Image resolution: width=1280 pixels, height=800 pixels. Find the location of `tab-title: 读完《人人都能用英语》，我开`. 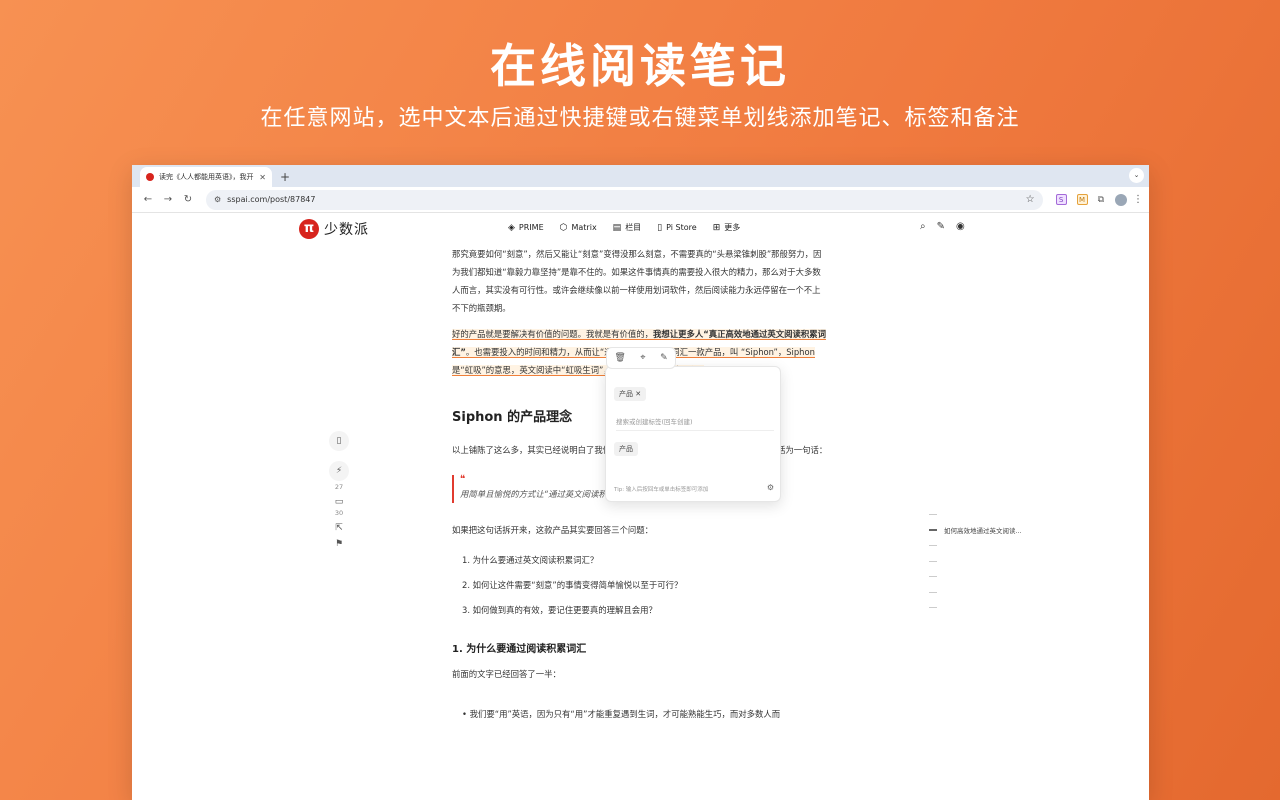

tab-title: 读完《人人都能用英语》，我开 is located at coordinates (206, 177).